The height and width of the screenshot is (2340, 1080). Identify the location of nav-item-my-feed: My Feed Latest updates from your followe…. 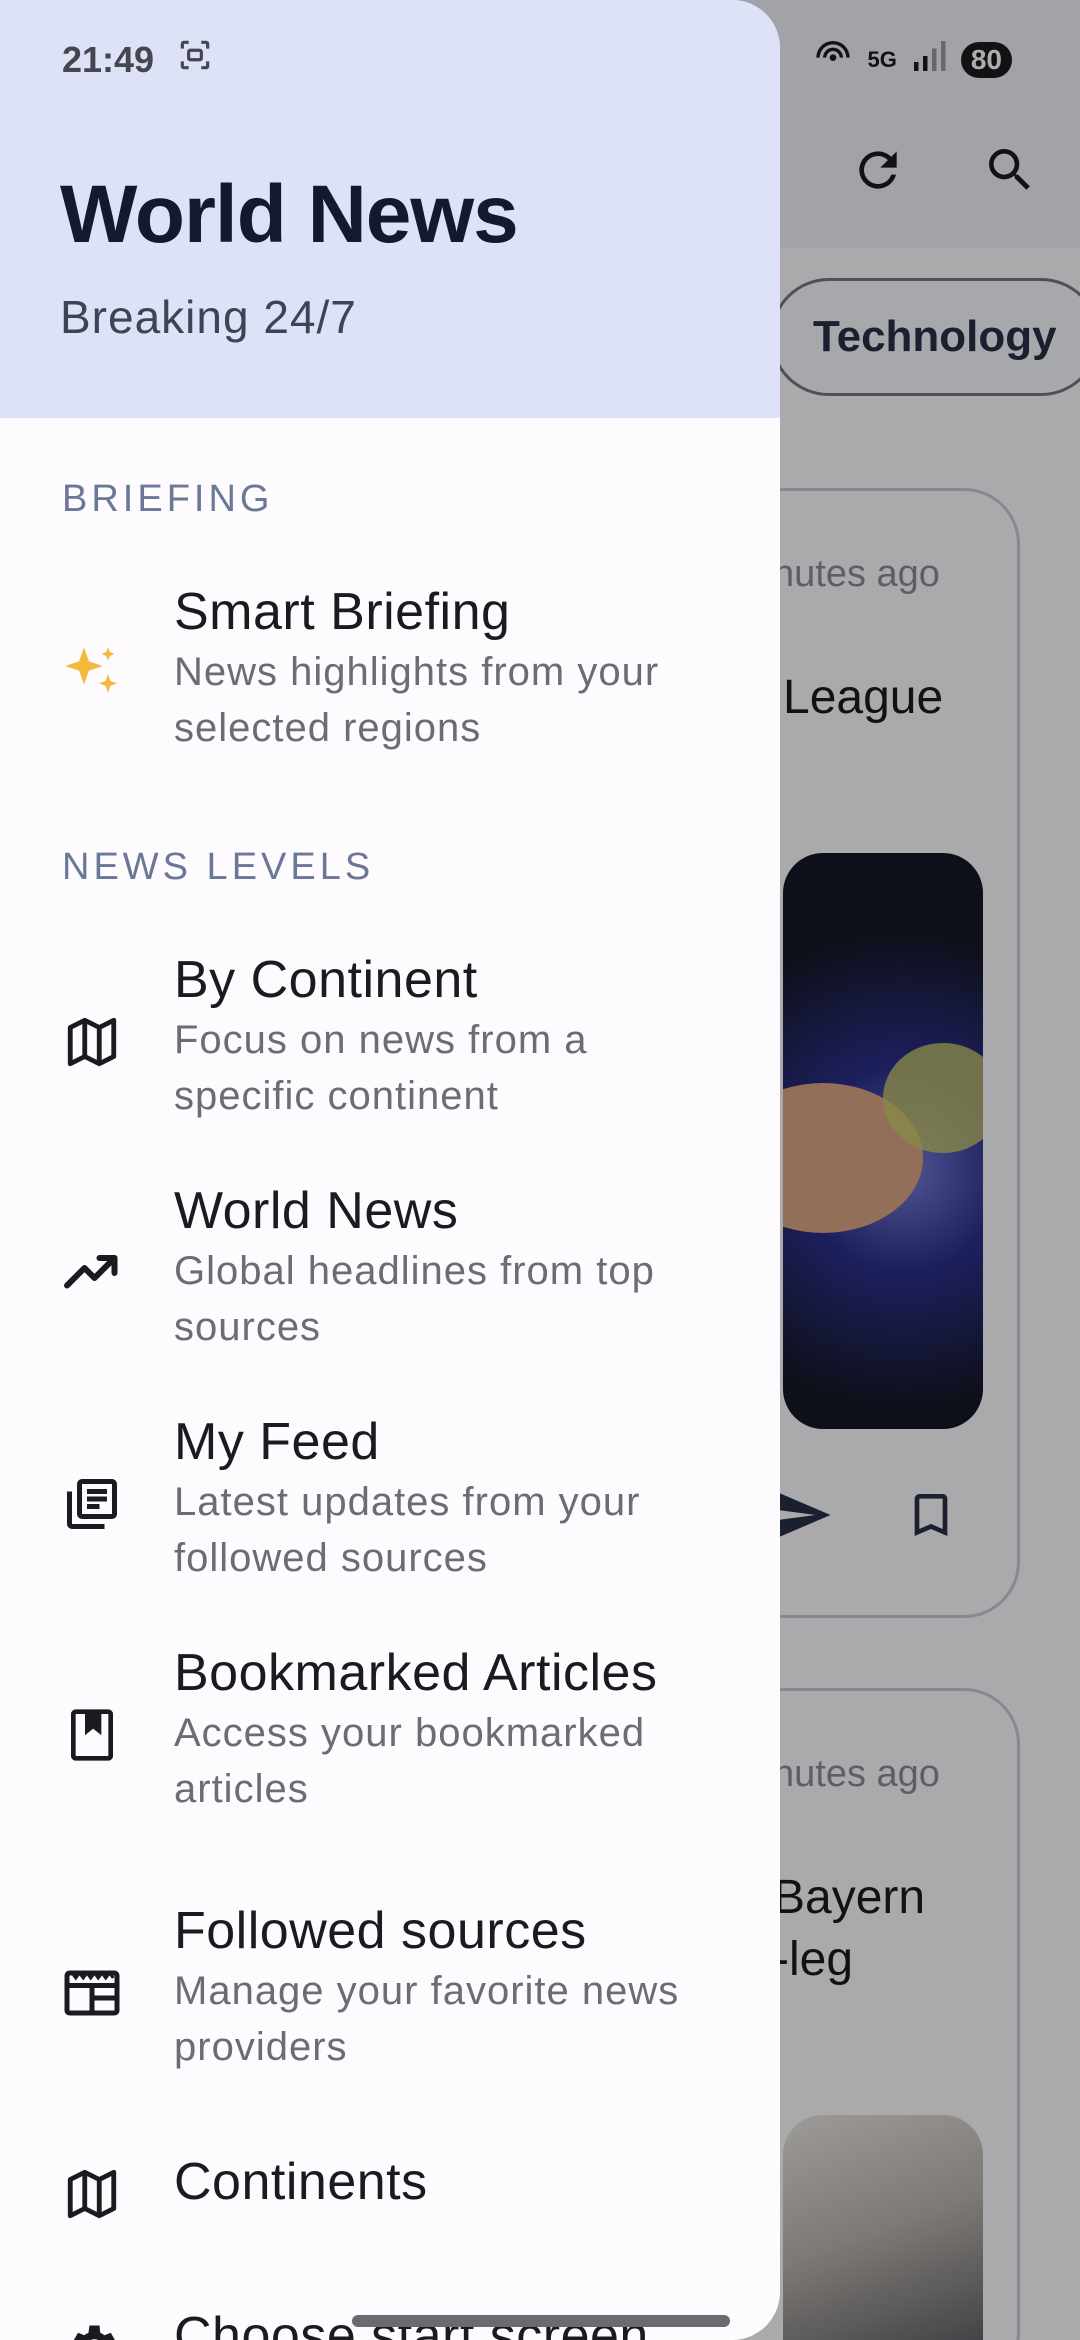
(390, 1505).